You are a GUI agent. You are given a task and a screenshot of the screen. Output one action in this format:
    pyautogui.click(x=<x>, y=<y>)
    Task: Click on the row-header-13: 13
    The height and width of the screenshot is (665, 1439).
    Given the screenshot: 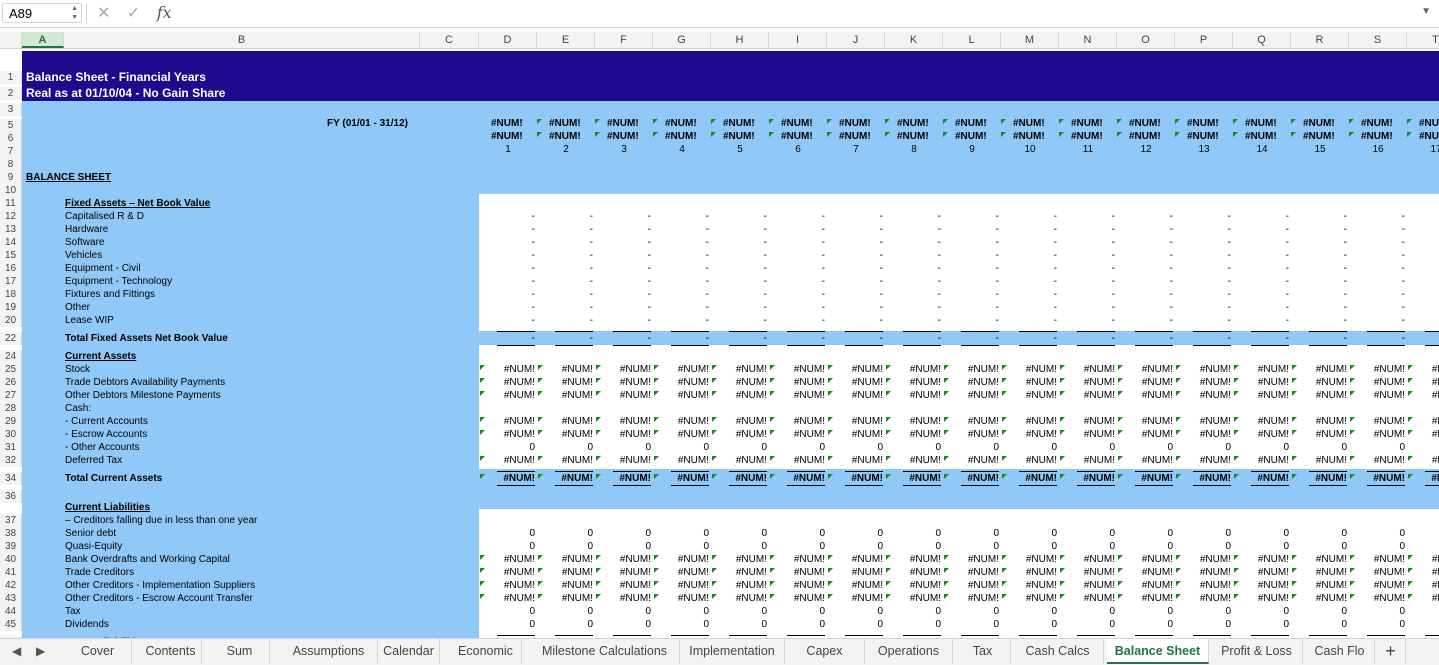 What is the action you would take?
    pyautogui.click(x=11, y=229)
    